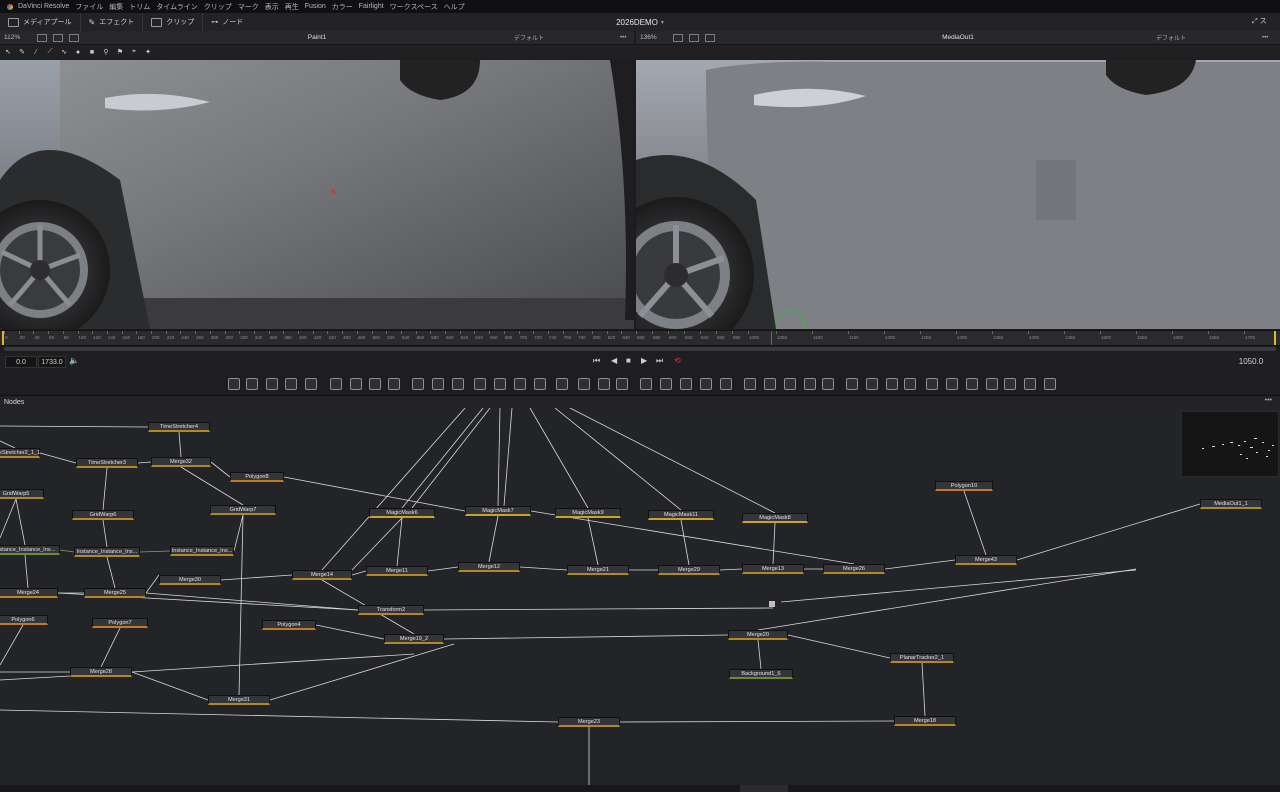  What do you see at coordinates (64, 52) in the screenshot?
I see `curve-tool-icon: ∿` at bounding box center [64, 52].